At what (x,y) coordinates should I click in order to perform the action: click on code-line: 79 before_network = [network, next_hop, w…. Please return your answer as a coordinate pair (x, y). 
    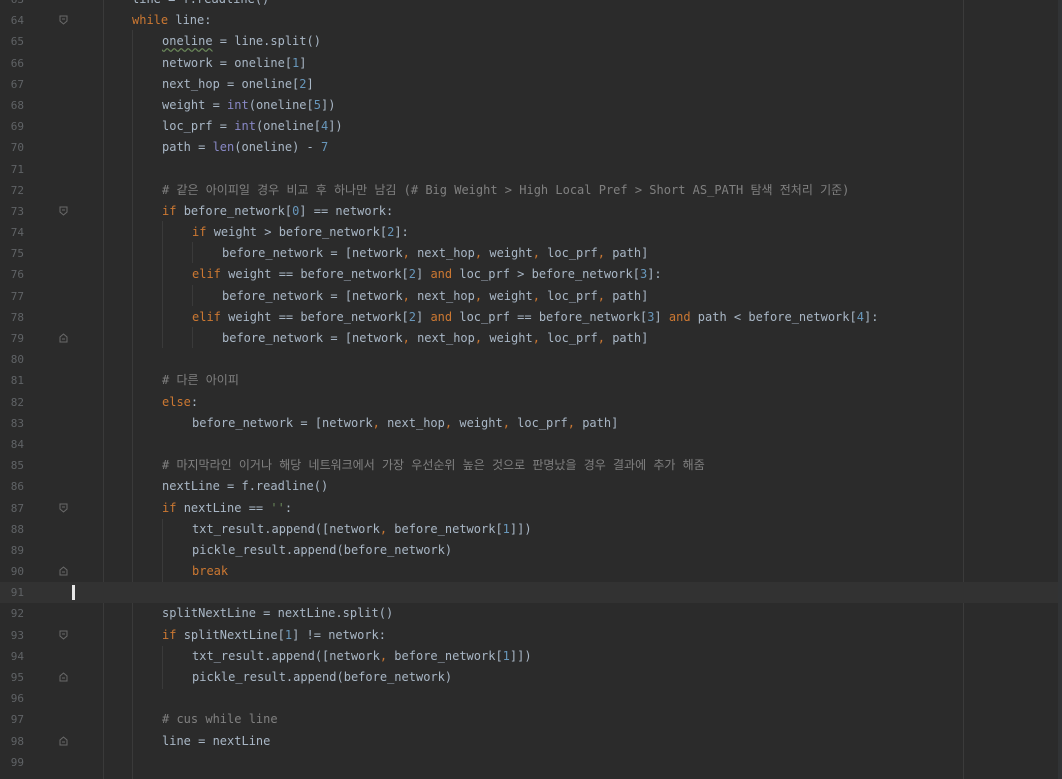
    Looking at the image, I should click on (529, 338).